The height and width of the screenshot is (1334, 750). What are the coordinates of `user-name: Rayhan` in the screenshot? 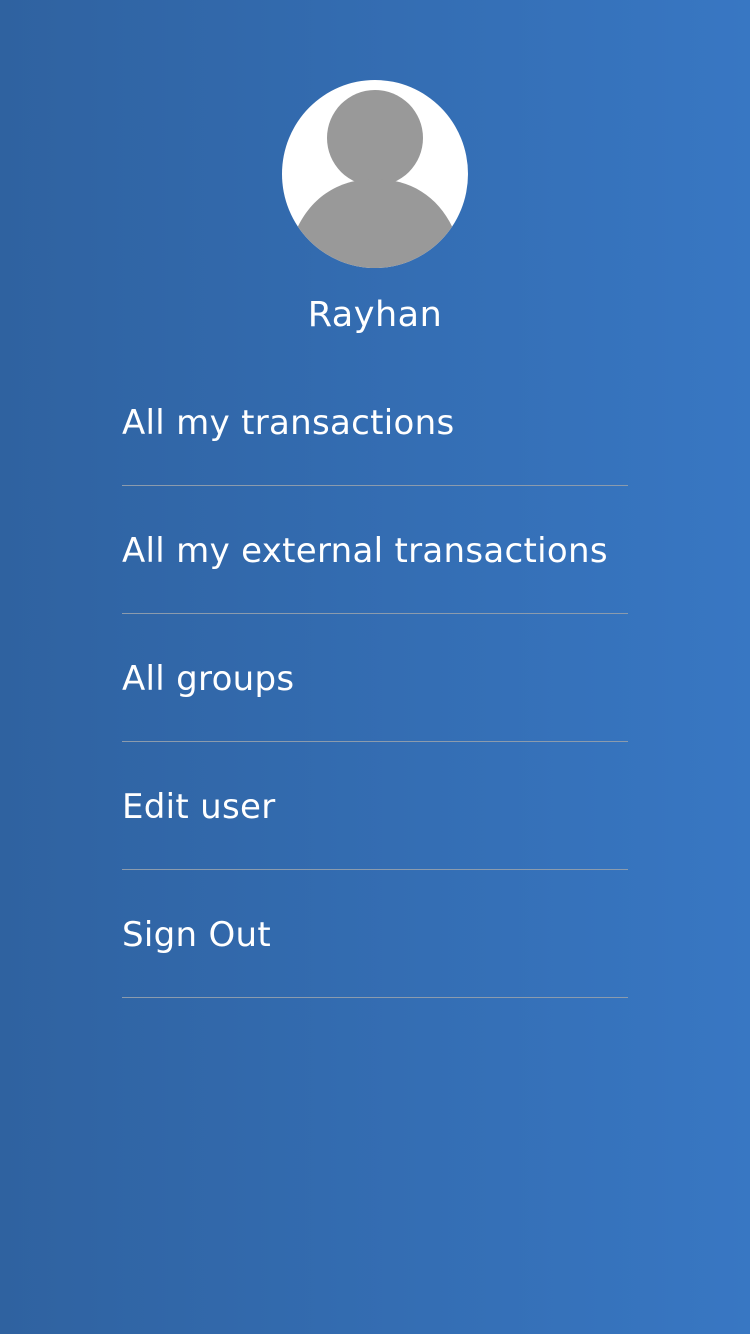 It's located at (375, 315).